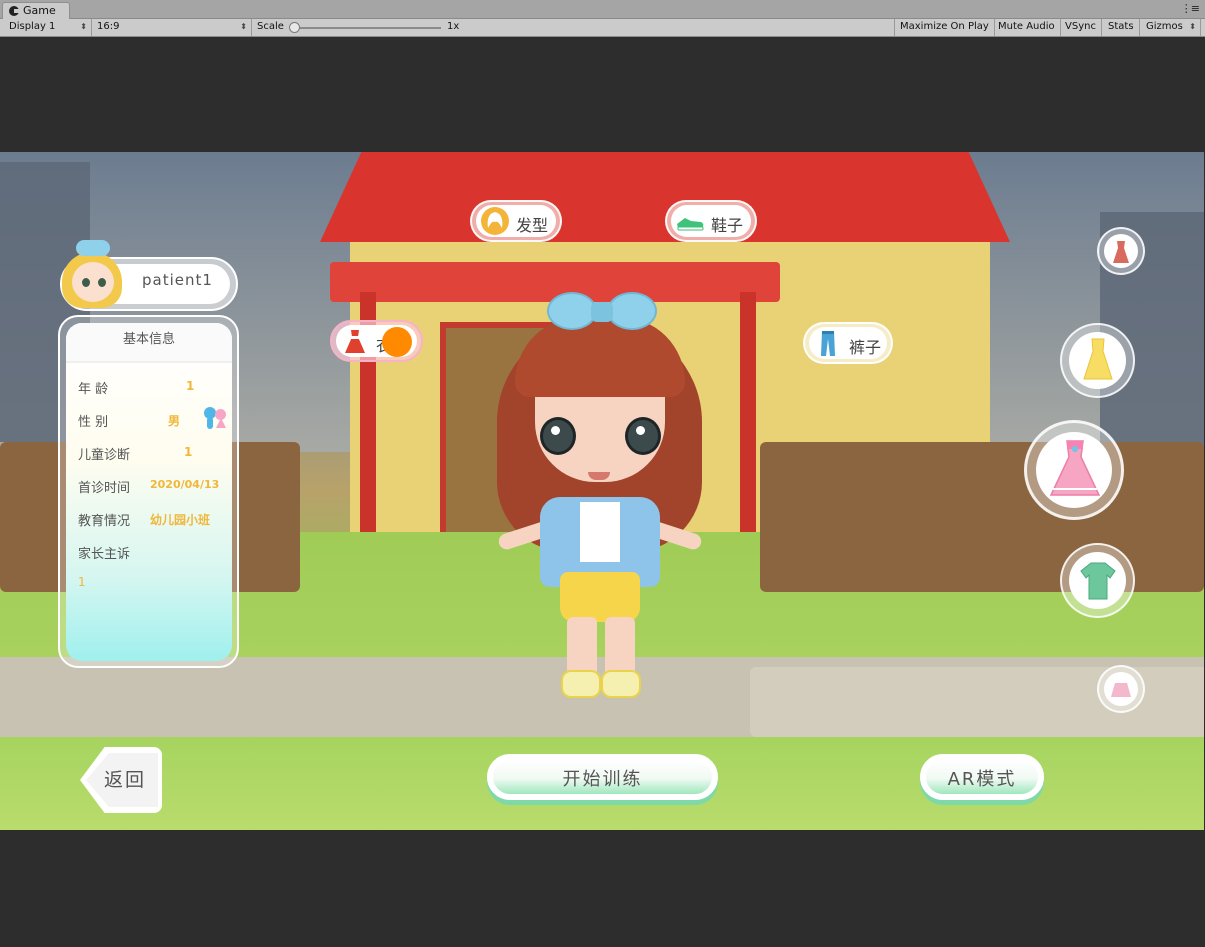 Image resolution: width=1205 pixels, height=947 pixels. What do you see at coordinates (104, 488) in the screenshot?
I see `info-label-first-visit: 首诊时间` at bounding box center [104, 488].